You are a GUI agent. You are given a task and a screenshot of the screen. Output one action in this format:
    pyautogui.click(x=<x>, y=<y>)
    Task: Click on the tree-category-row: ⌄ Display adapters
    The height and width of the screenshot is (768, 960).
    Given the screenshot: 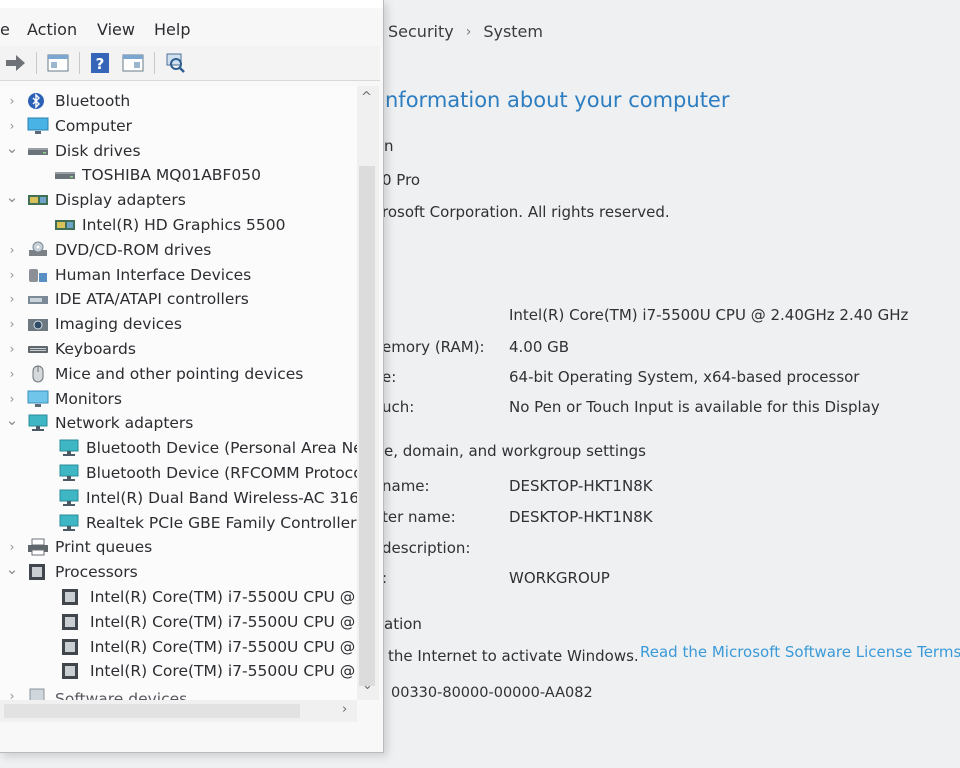 What is the action you would take?
    pyautogui.click(x=178, y=200)
    